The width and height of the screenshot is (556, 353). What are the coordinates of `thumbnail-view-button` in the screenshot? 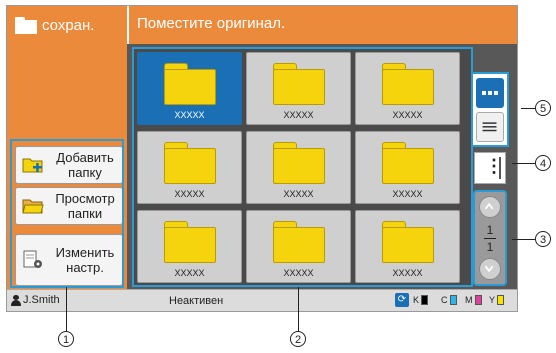 It's located at (490, 93).